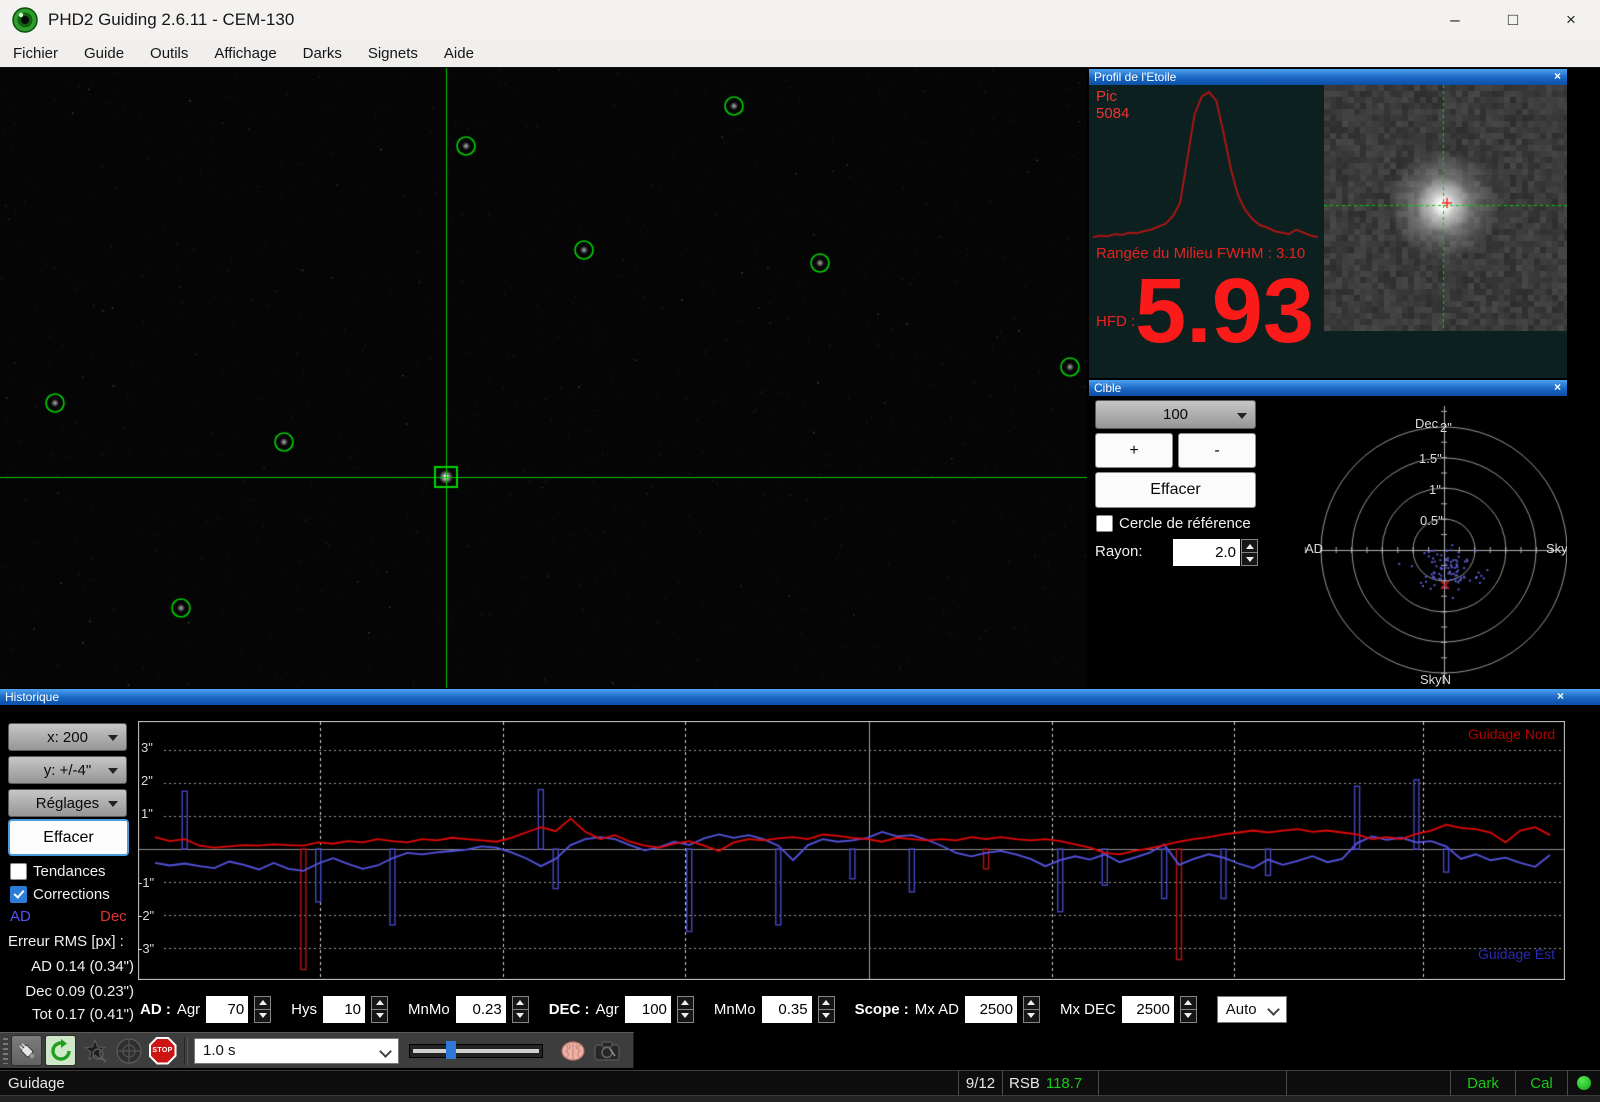  Describe the element at coordinates (67, 770) in the screenshot. I see `history-yscale-select: y: +/-4"` at that location.